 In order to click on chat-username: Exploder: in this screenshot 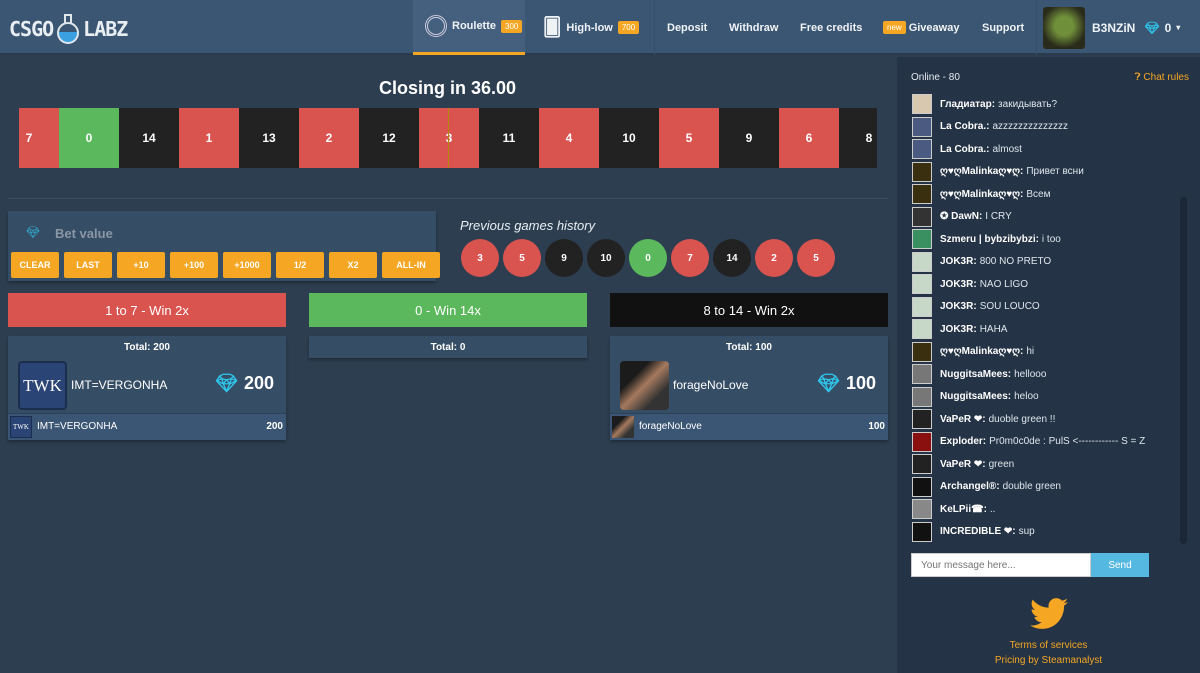, I will do `click(963, 441)`.